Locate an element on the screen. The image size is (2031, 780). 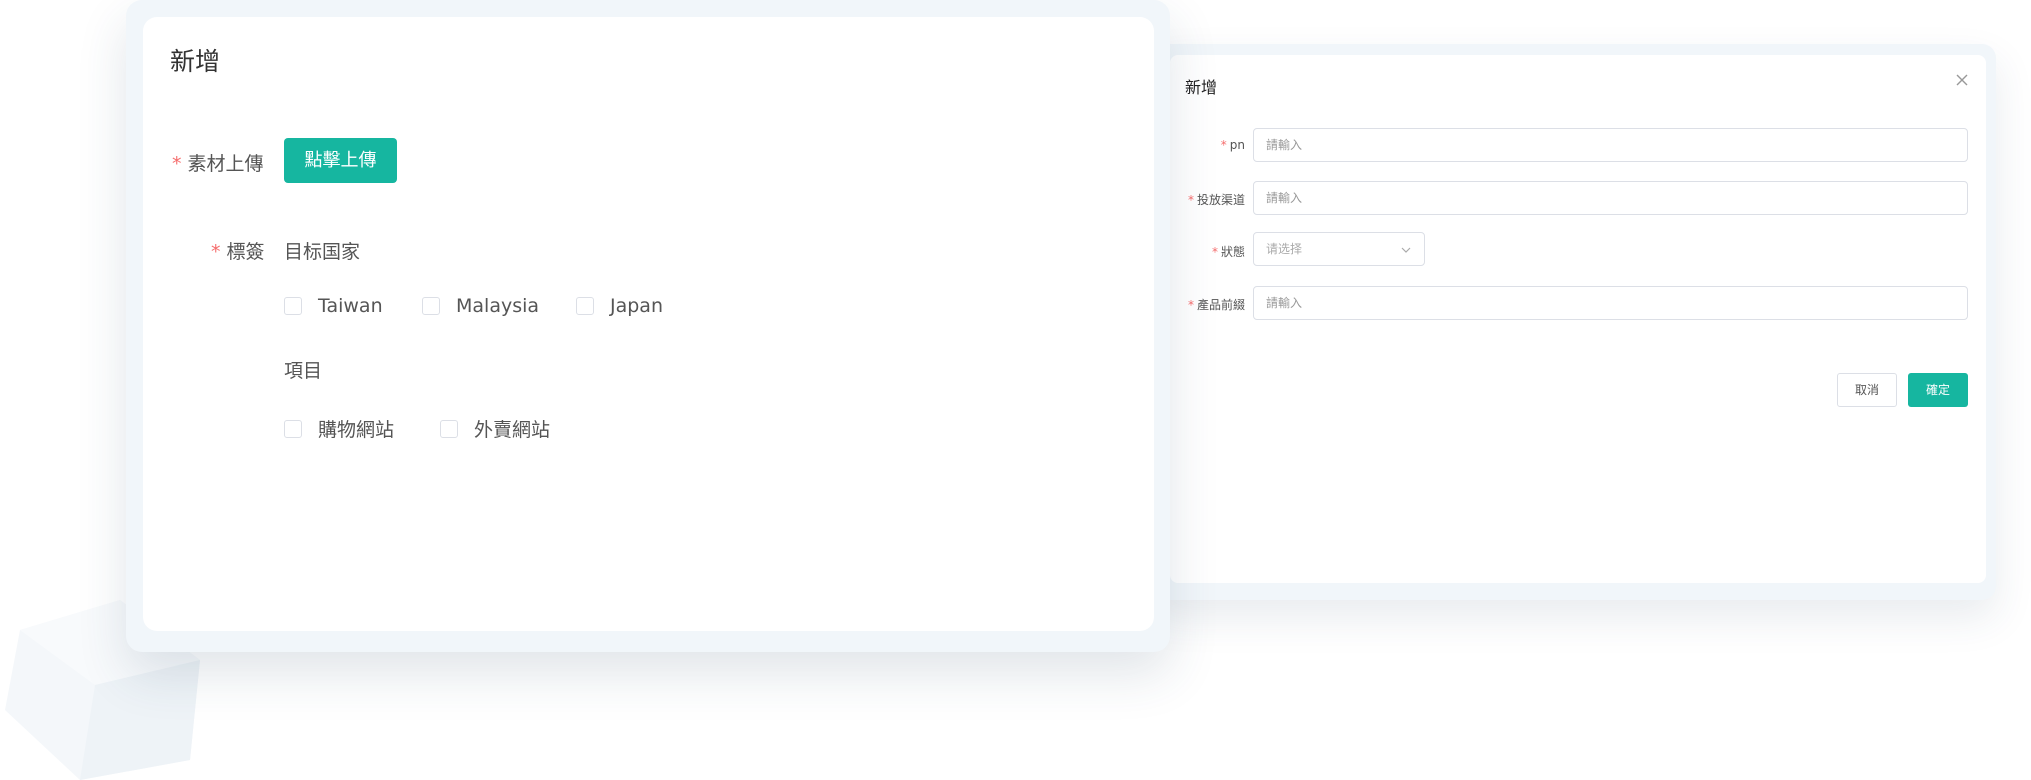
checkbox-shopping-site: 購物網站 is located at coordinates (339, 428).